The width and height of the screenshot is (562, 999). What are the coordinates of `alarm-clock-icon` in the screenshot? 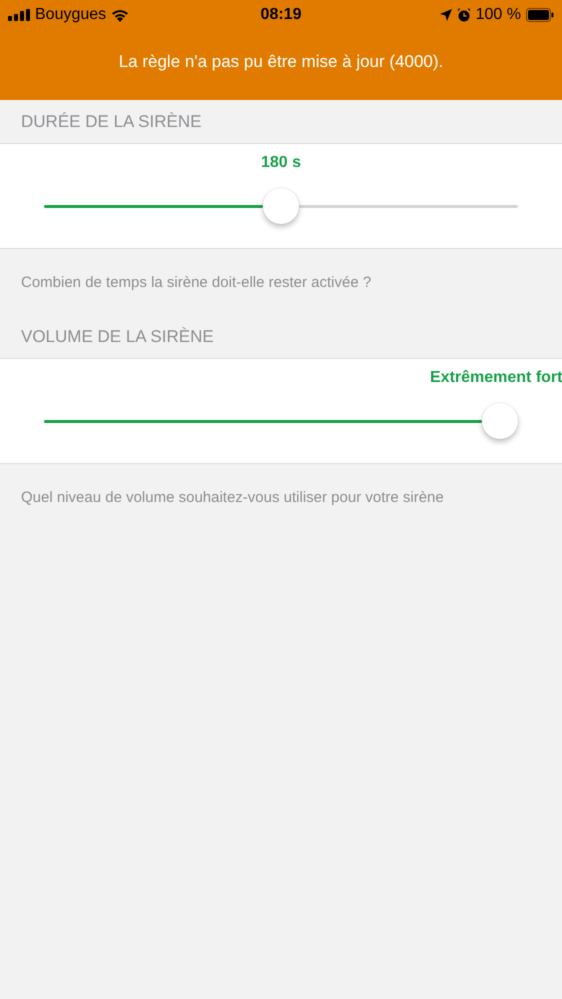 It's located at (463, 15).